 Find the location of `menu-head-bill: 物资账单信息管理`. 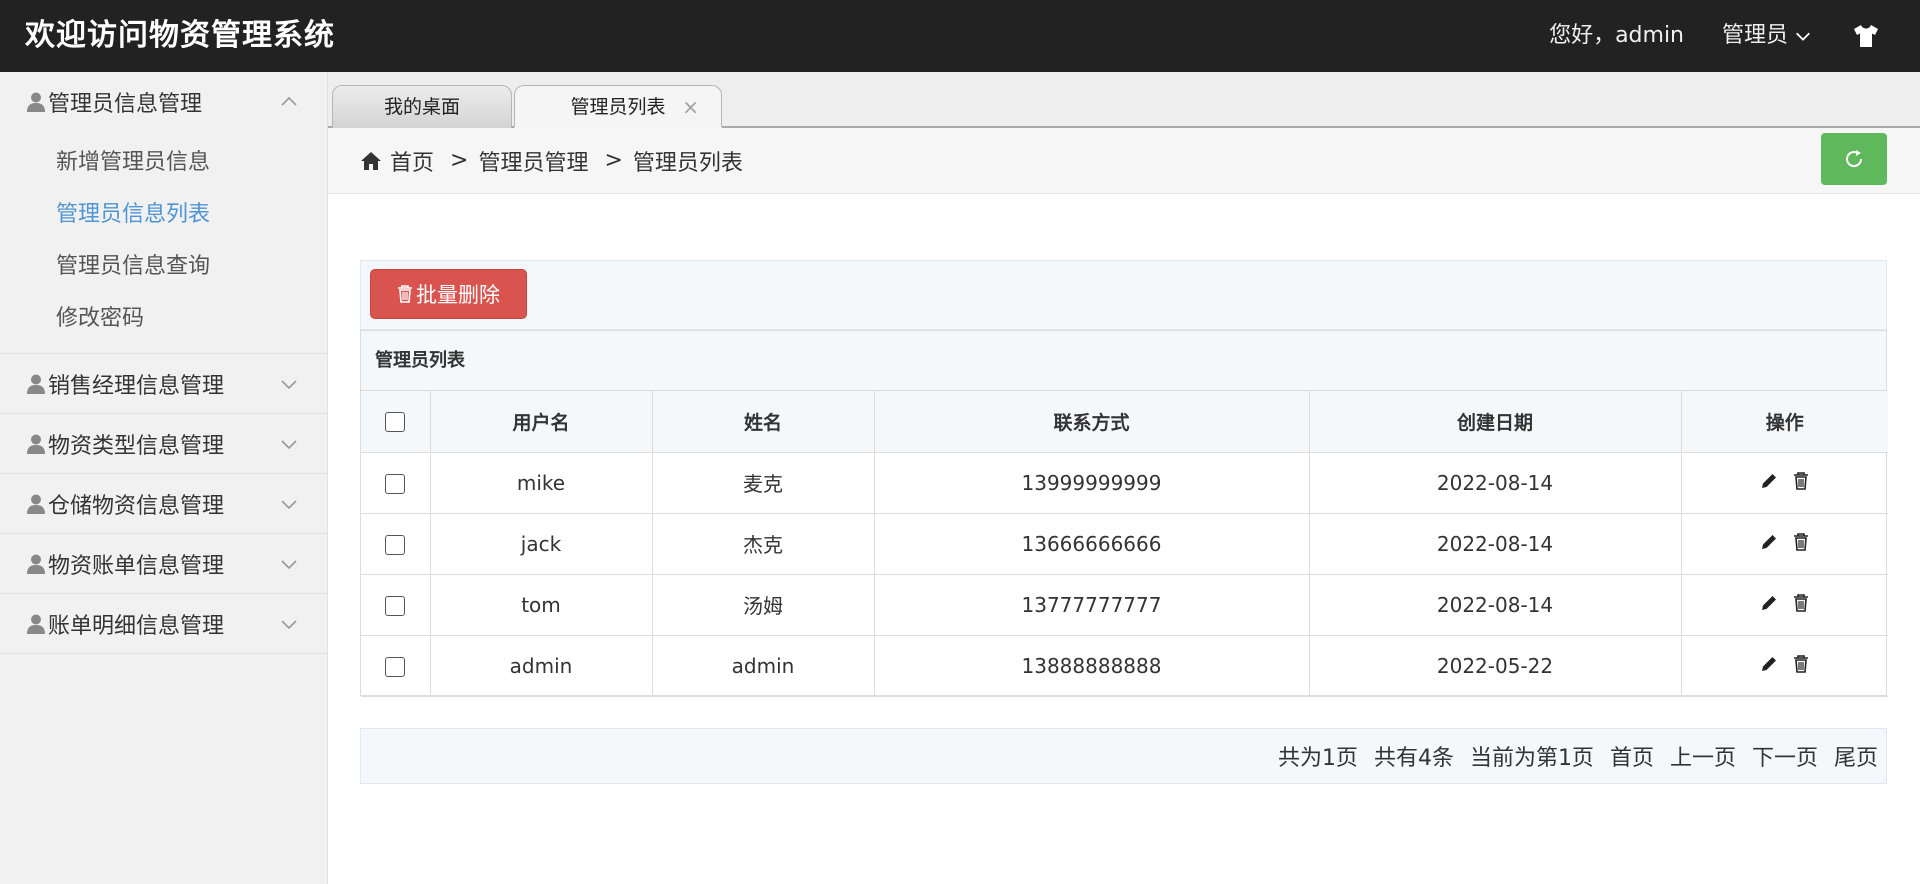

menu-head-bill: 物资账单信息管理 is located at coordinates (163, 563).